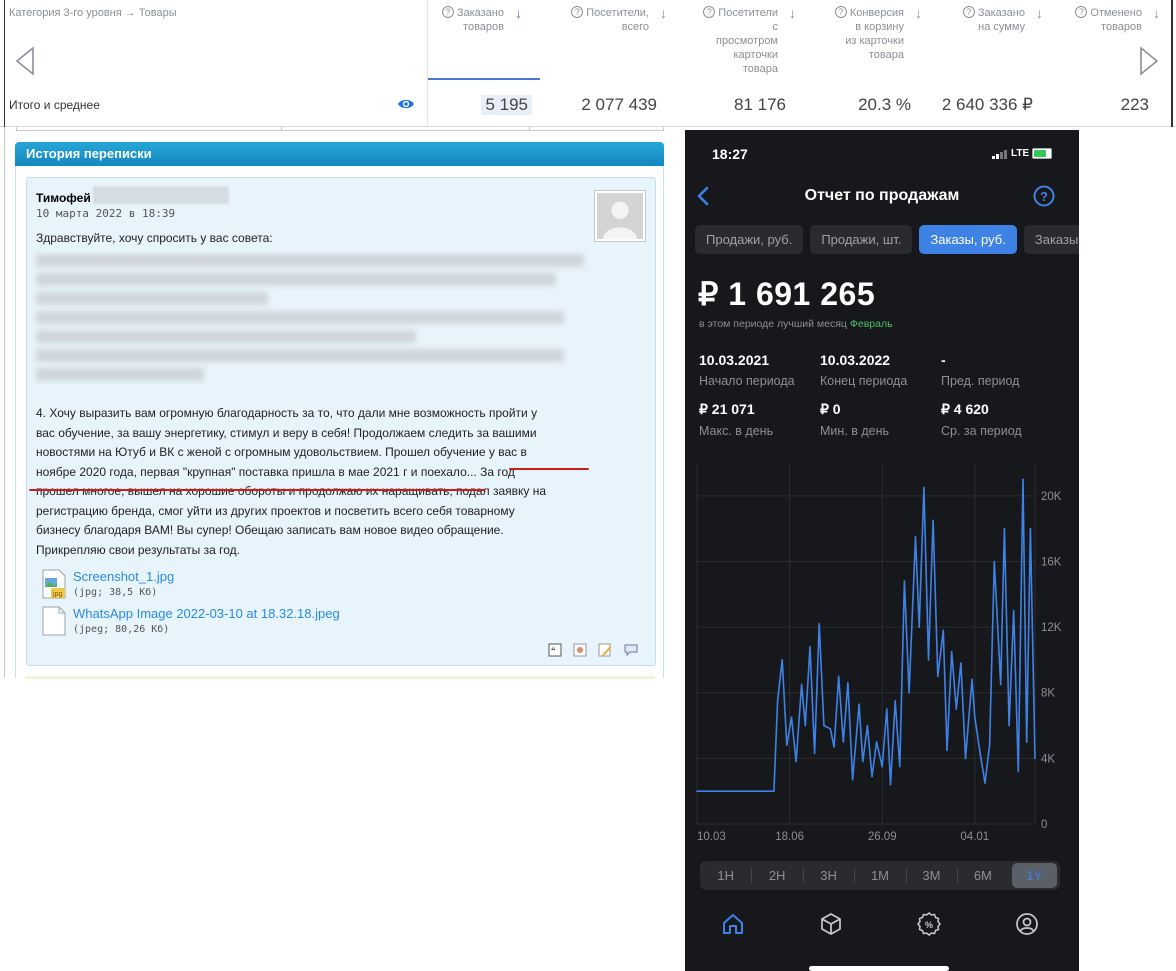 The image size is (1176, 971). What do you see at coordinates (979, 43) in the screenshot?
I see `col-order-sum: ? Заказано на сумму ↓` at bounding box center [979, 43].